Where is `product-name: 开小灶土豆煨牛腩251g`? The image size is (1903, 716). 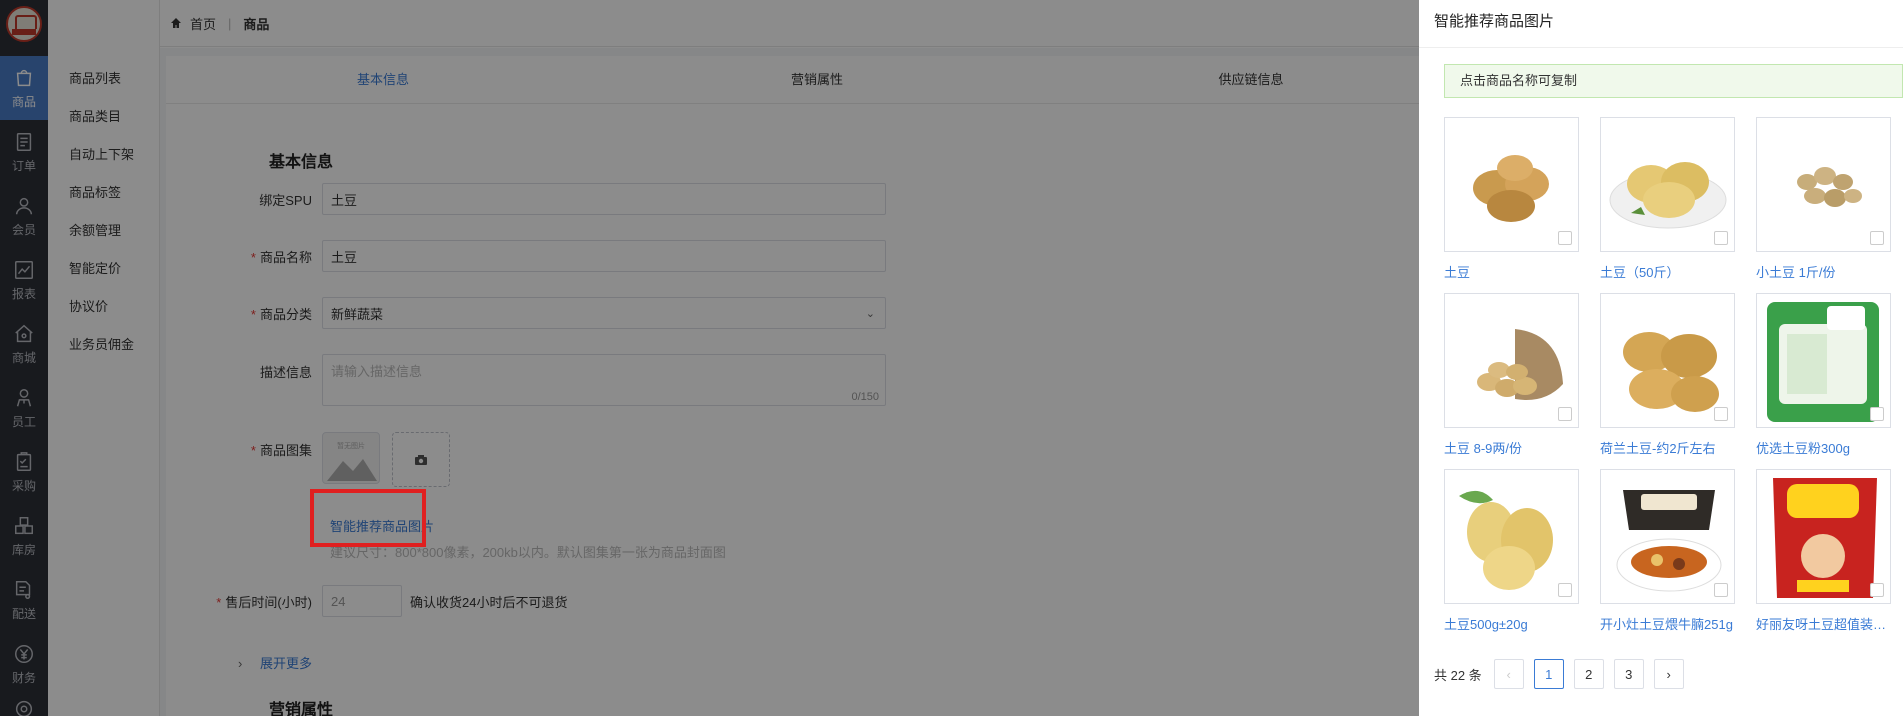
product-name: 开小灶土豆煨牛腩251g is located at coordinates (1667, 623).